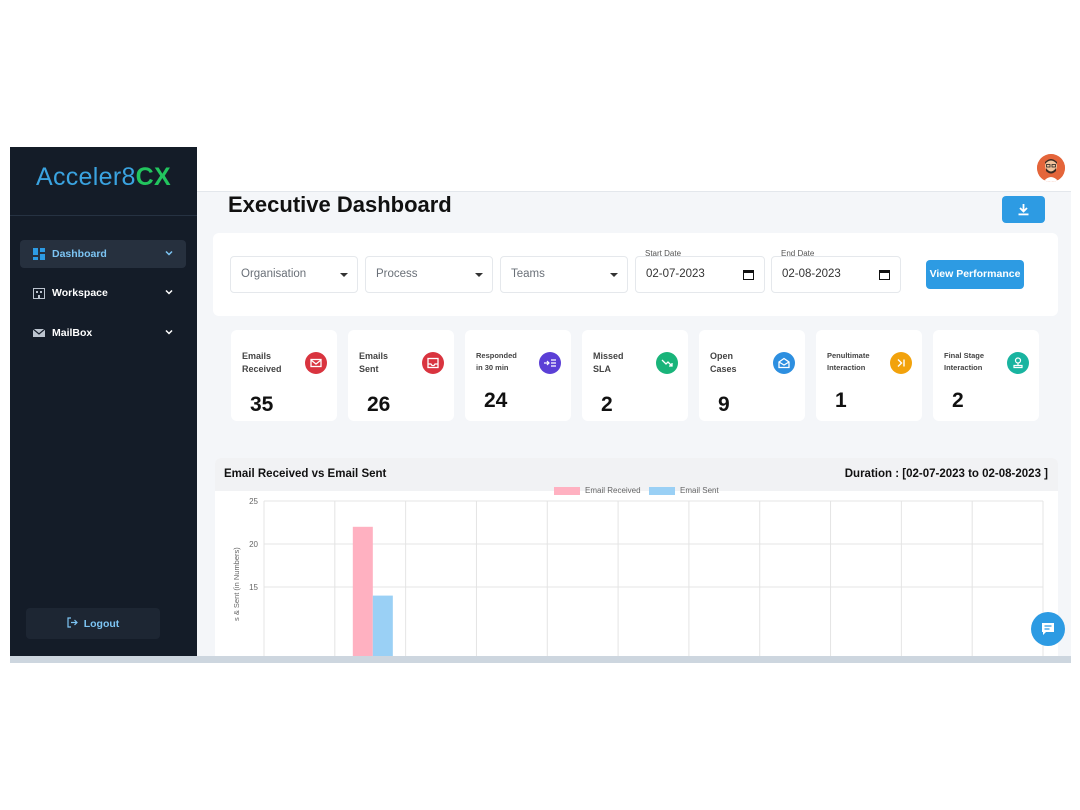 Image resolution: width=1080 pixels, height=810 pixels. What do you see at coordinates (613, 490) in the screenshot?
I see `legend-label: Email Received` at bounding box center [613, 490].